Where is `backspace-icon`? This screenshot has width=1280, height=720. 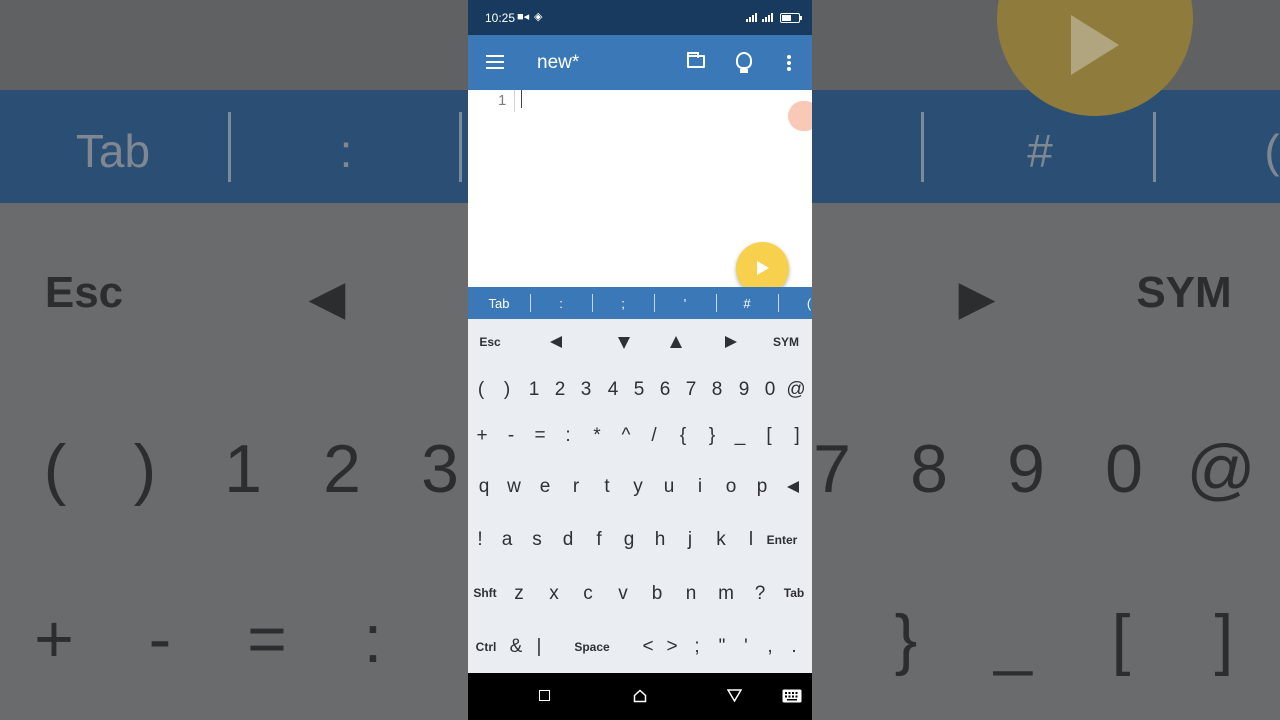
backspace-icon is located at coordinates (793, 487).